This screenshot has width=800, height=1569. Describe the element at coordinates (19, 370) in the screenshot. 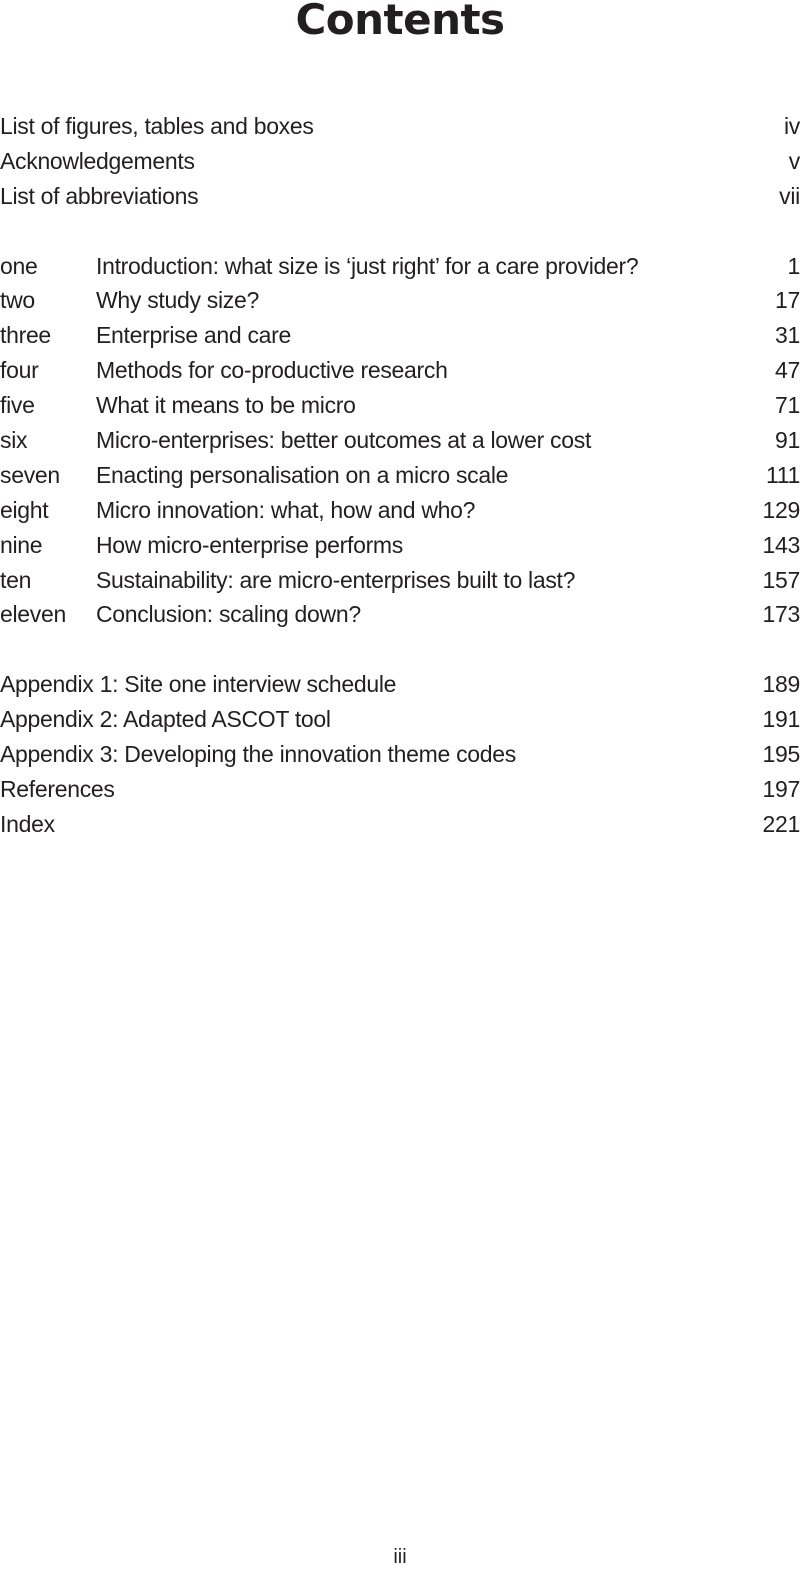

I see `chapter-number: four` at that location.